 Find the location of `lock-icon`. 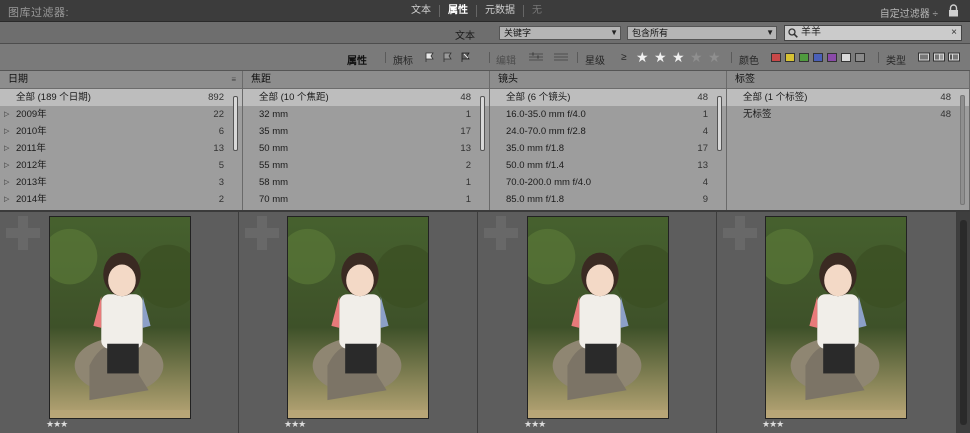

lock-icon is located at coordinates (953, 10).